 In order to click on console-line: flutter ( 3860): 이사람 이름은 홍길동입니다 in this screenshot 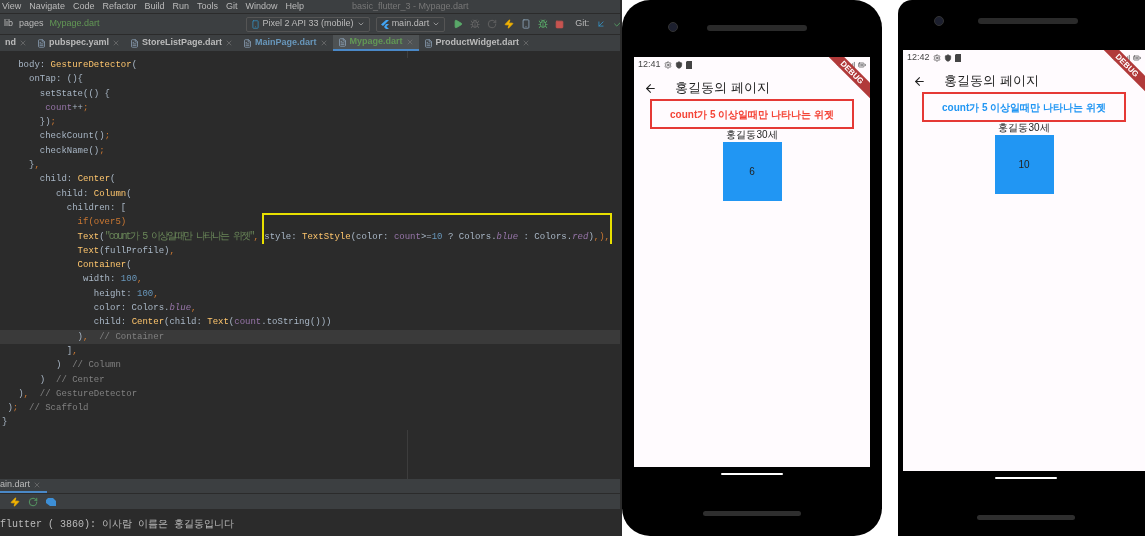, I will do `click(118, 525)`.